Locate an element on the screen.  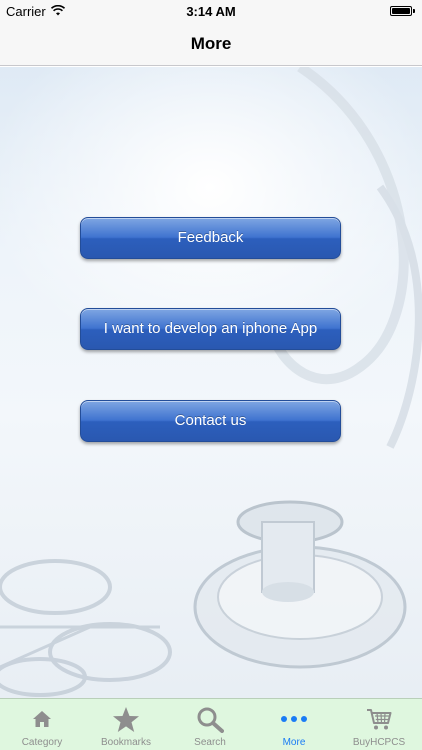
tab-category: Category is located at coordinates (42, 724).